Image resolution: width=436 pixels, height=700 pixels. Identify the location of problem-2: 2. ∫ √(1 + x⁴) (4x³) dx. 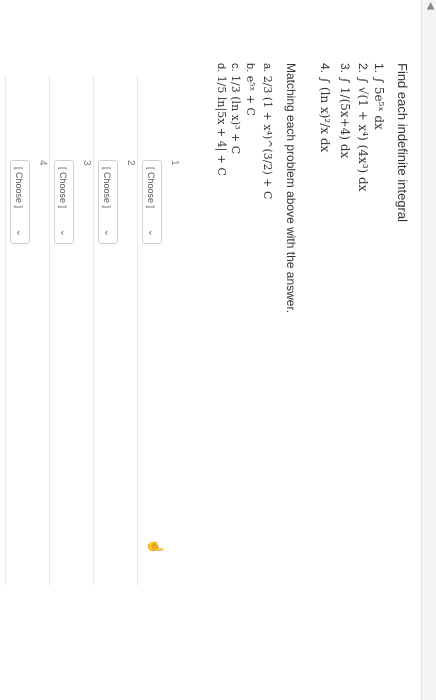
(363, 127).